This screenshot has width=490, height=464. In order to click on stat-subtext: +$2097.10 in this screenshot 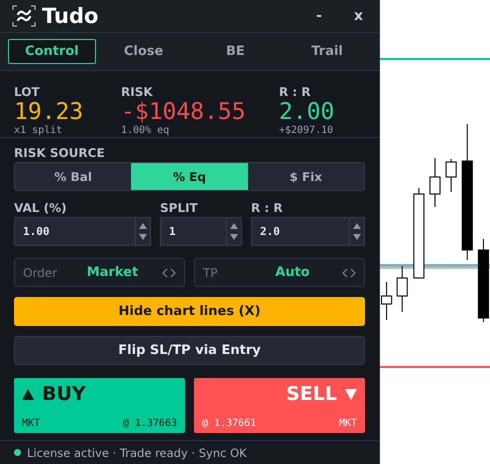, I will do `click(306, 131)`.